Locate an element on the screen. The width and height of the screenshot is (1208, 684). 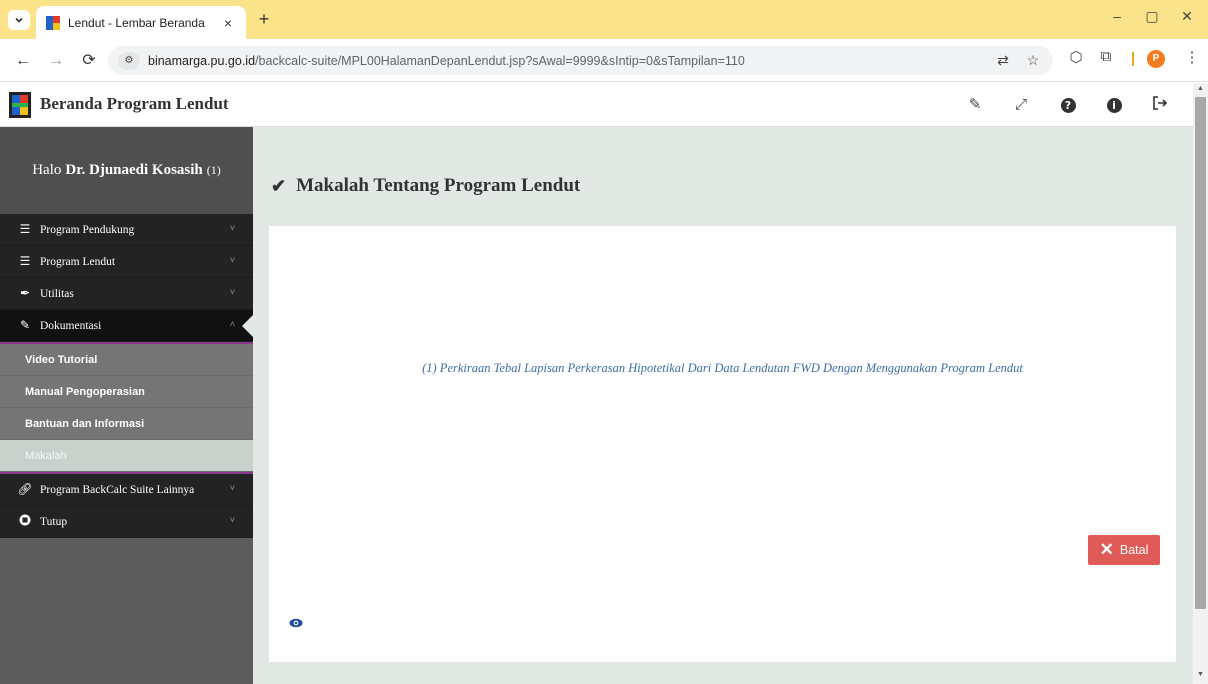
app-header: Beranda Program Lendut ✎ ⤢ ? i is located at coordinates (596, 105).